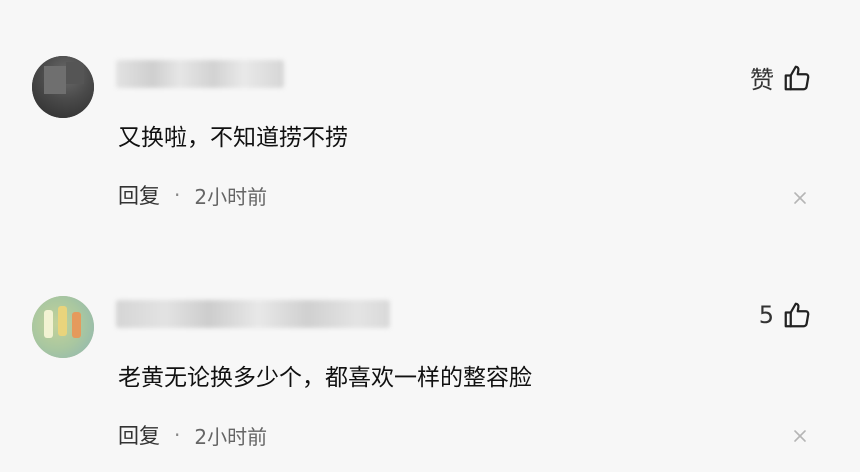 The width and height of the screenshot is (860, 472). What do you see at coordinates (325, 378) in the screenshot?
I see `comment-text: 老黄无论换多少个，都喜欢一样的整容脸` at bounding box center [325, 378].